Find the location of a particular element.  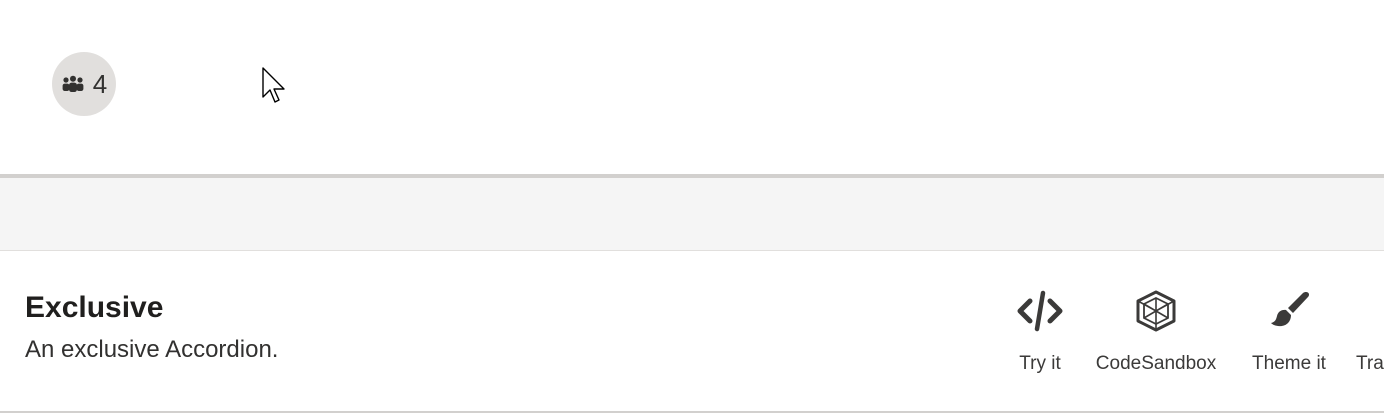

paintbrush-icon is located at coordinates (1290, 309).